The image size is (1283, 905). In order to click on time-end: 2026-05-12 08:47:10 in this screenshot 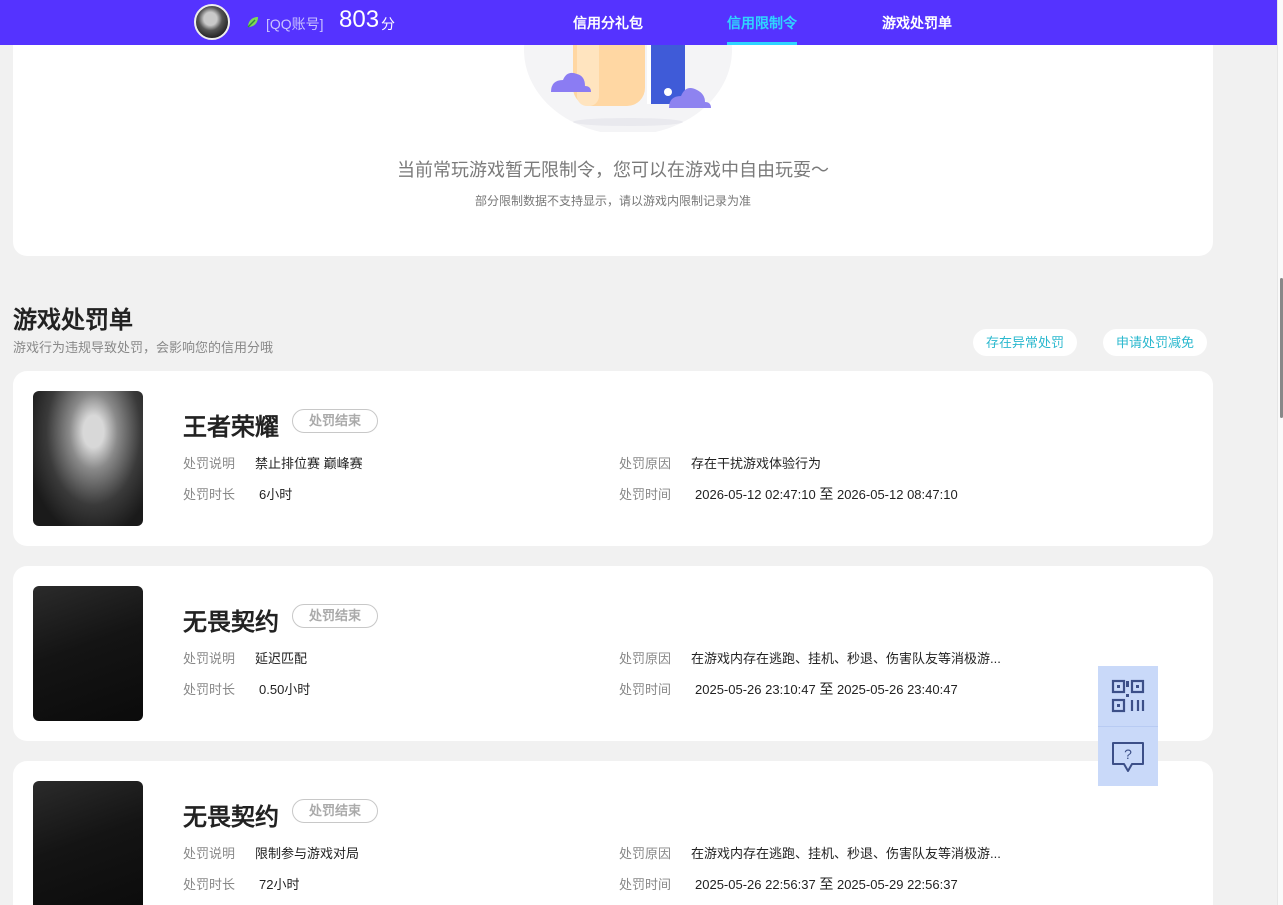, I will do `click(897, 494)`.